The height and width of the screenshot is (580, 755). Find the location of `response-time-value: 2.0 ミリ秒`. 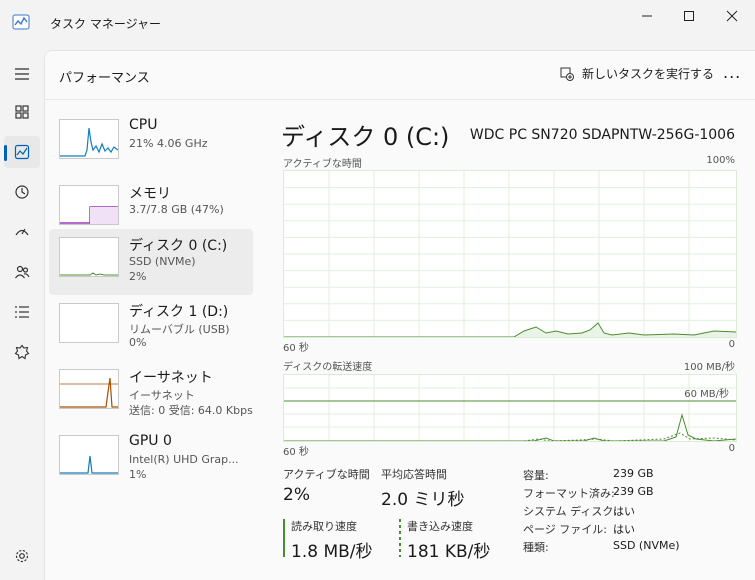

response-time-value: 2.0 ミリ秒 is located at coordinates (423, 500).